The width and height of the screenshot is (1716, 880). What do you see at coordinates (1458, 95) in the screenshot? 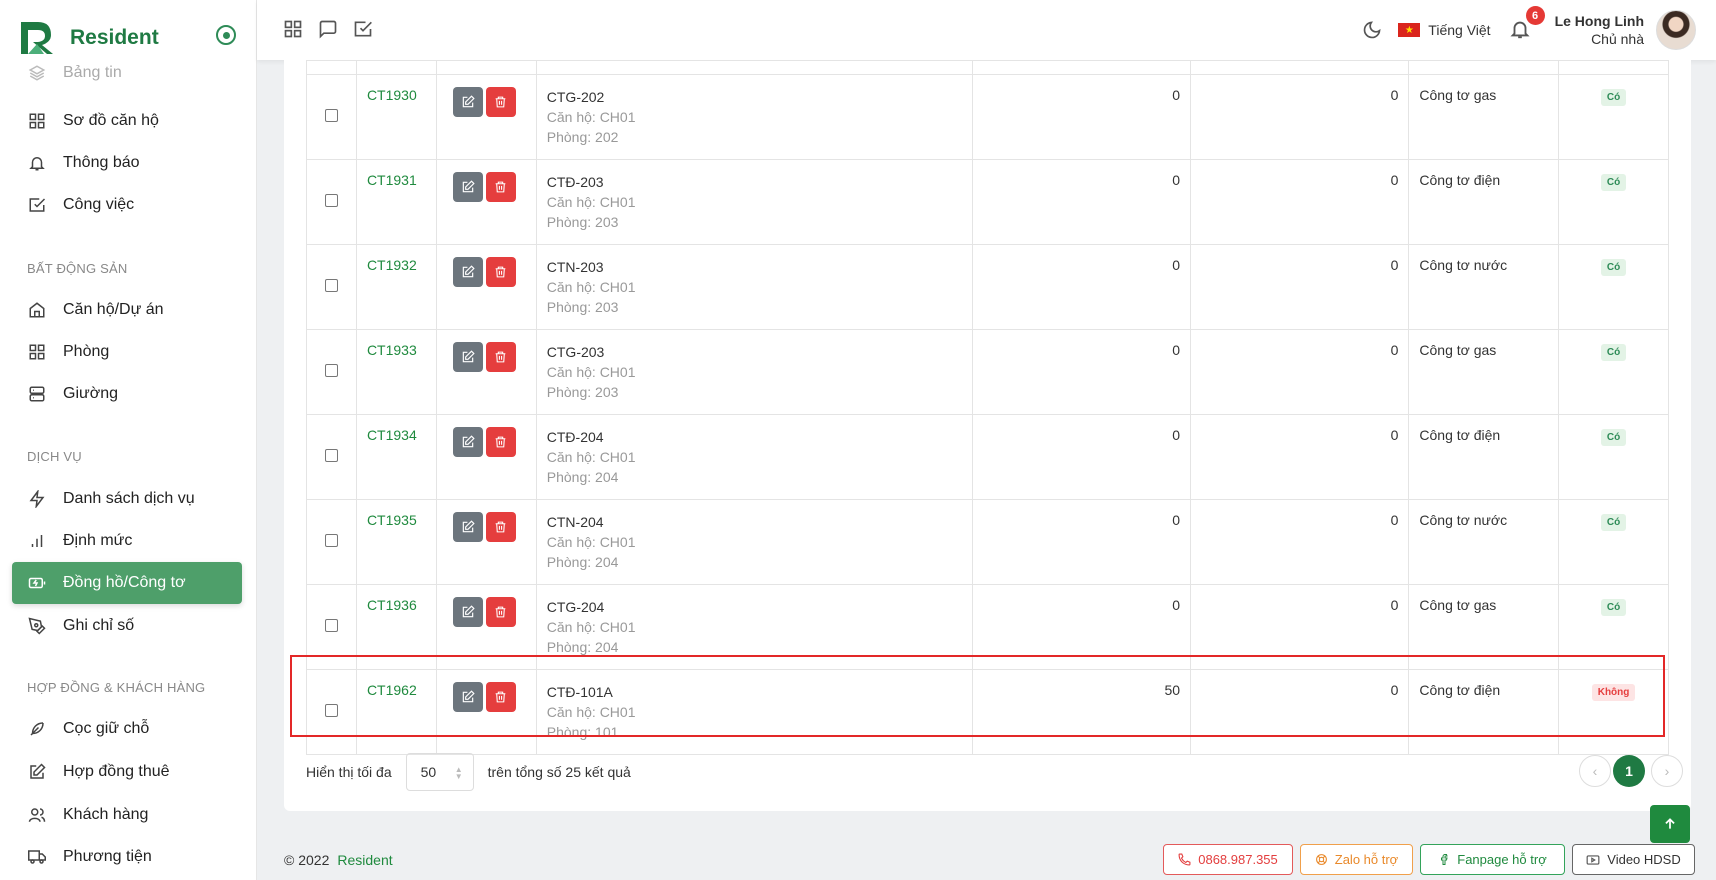
I see `meter-type: Công tơ gas` at bounding box center [1458, 95].